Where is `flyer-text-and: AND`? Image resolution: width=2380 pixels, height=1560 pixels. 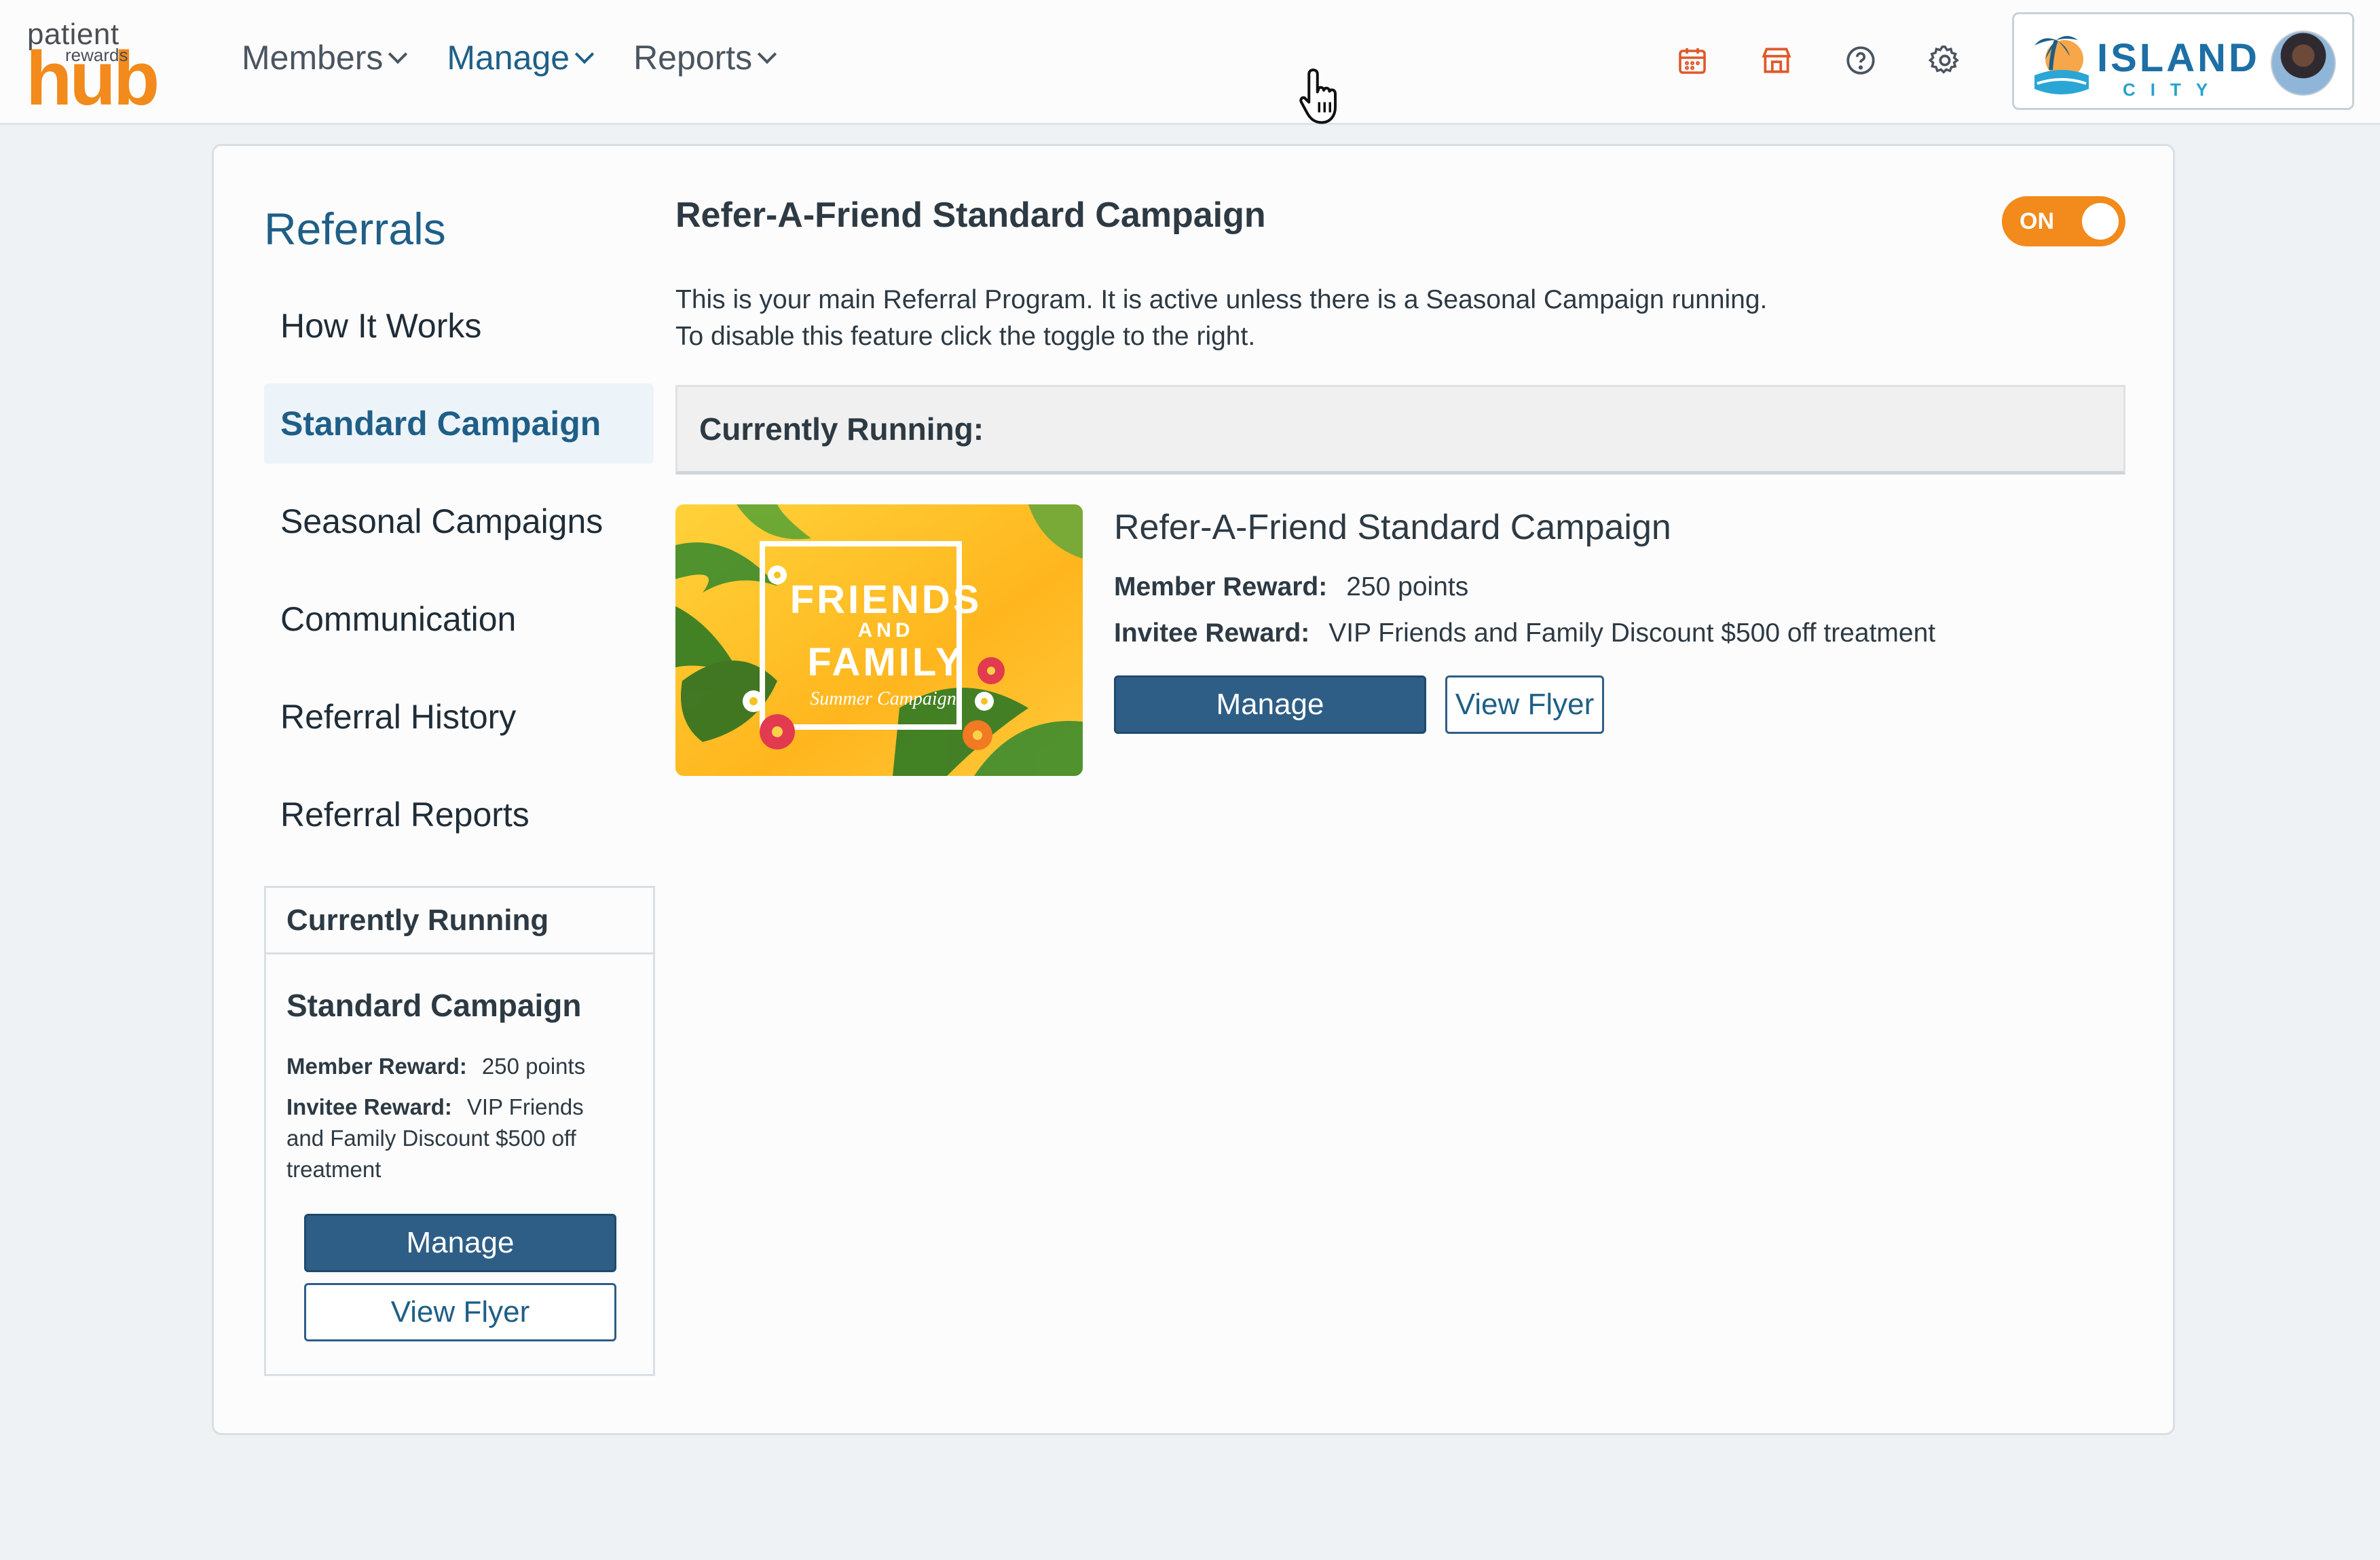
flyer-text-and: AND is located at coordinates (886, 630).